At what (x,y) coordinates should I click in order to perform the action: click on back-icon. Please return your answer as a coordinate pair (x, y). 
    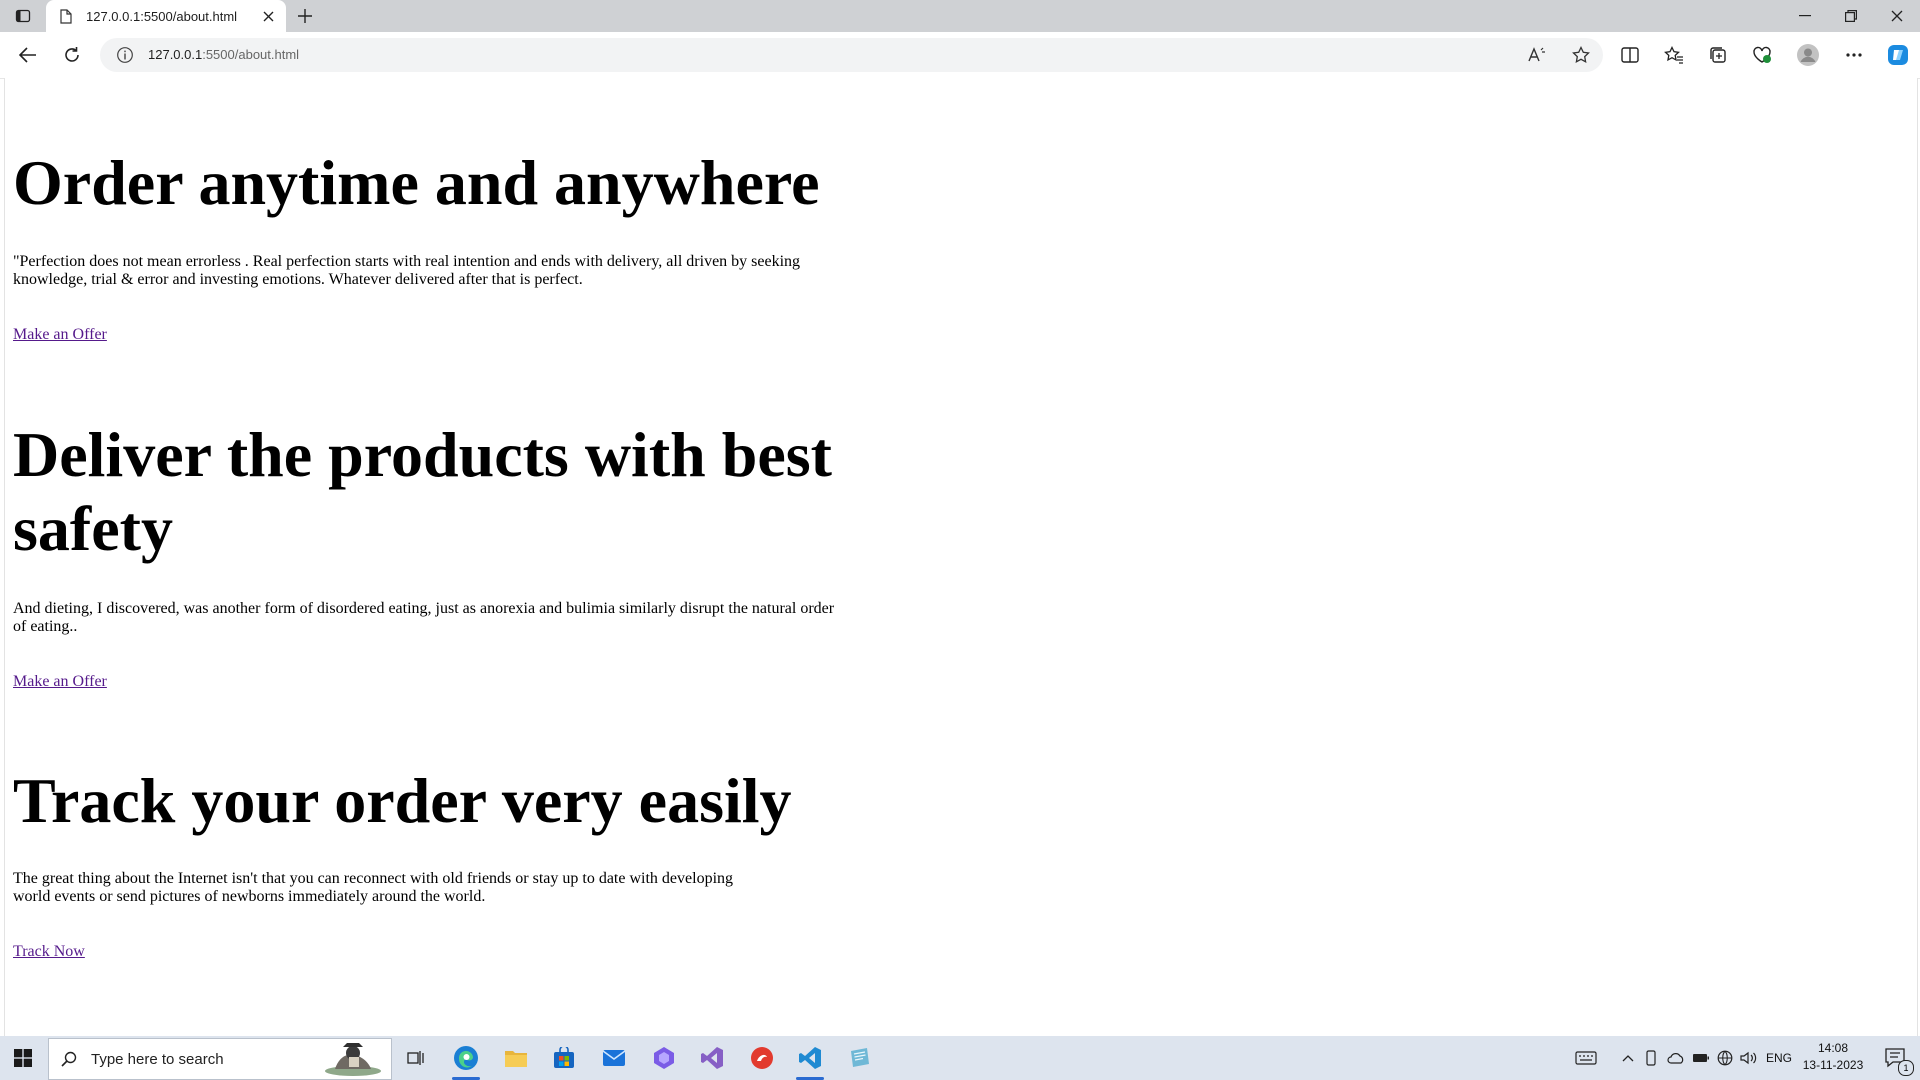
    Looking at the image, I should click on (28, 55).